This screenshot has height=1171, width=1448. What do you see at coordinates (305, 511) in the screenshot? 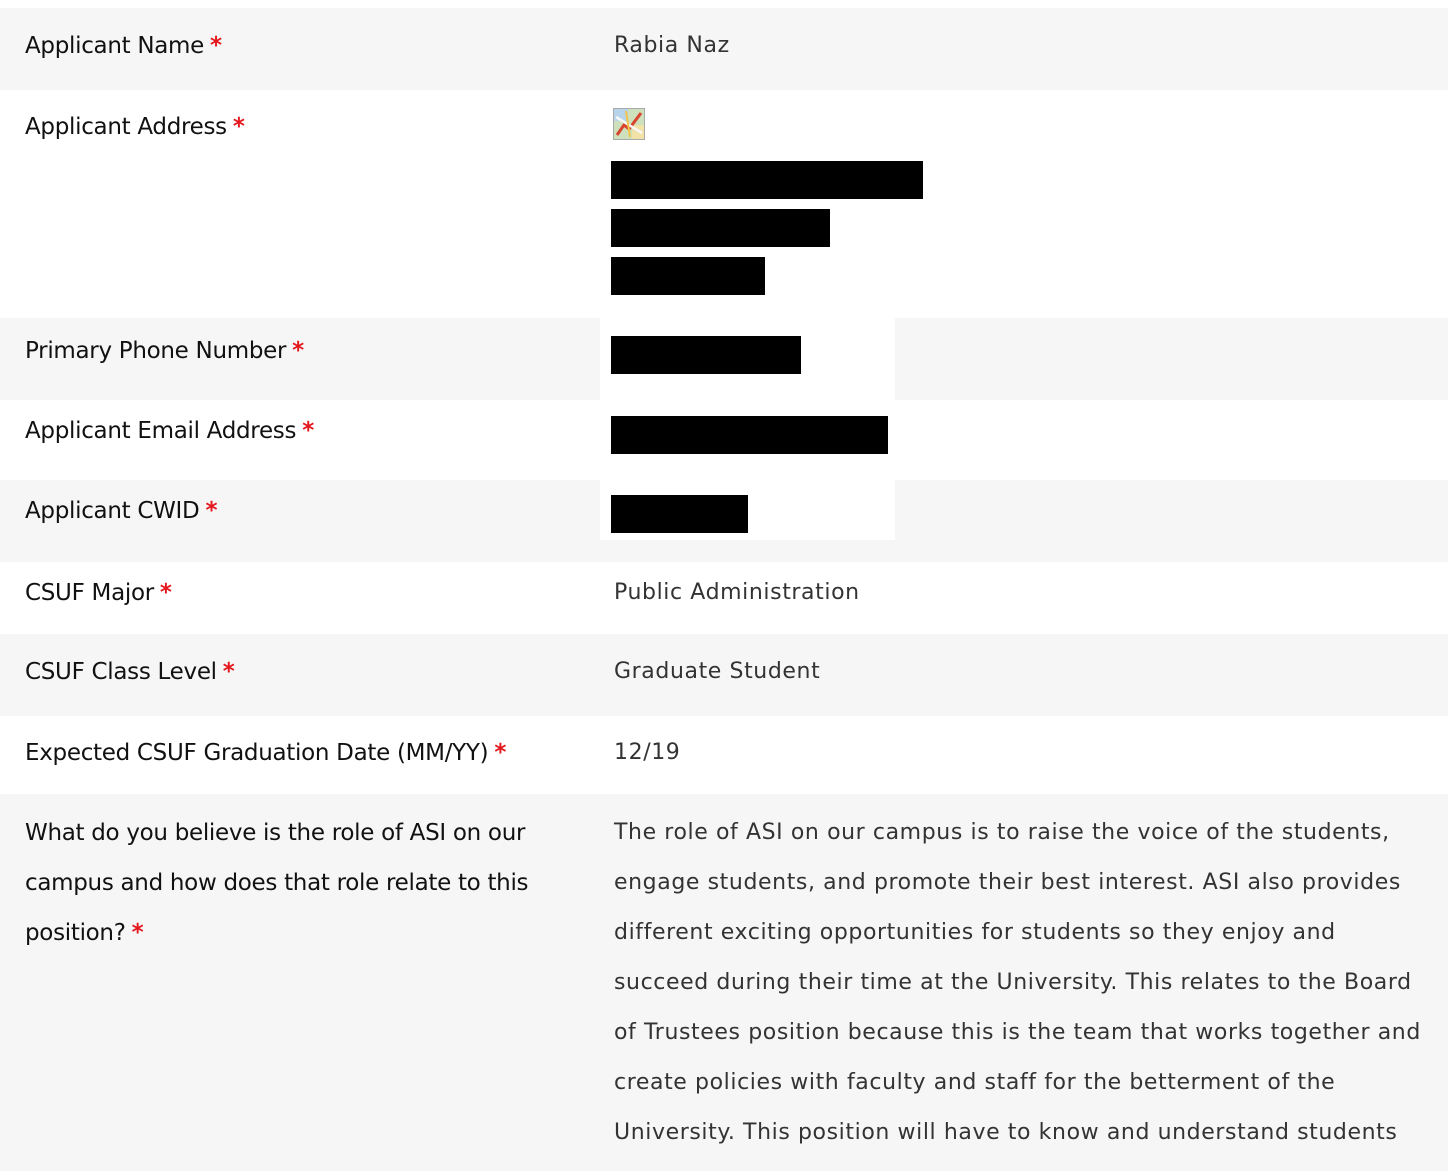
I see `field-label-applicant-cwid: Applicant CWID *` at bounding box center [305, 511].